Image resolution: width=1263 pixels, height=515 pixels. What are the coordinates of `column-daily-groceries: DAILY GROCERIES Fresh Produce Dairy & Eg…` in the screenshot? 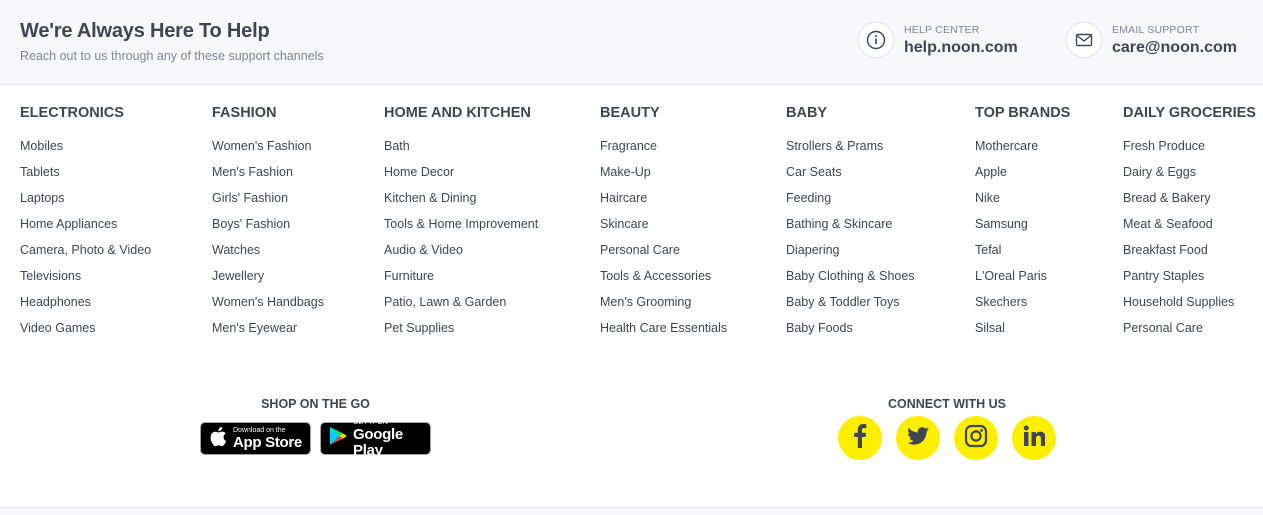 It's located at (1189, 222).